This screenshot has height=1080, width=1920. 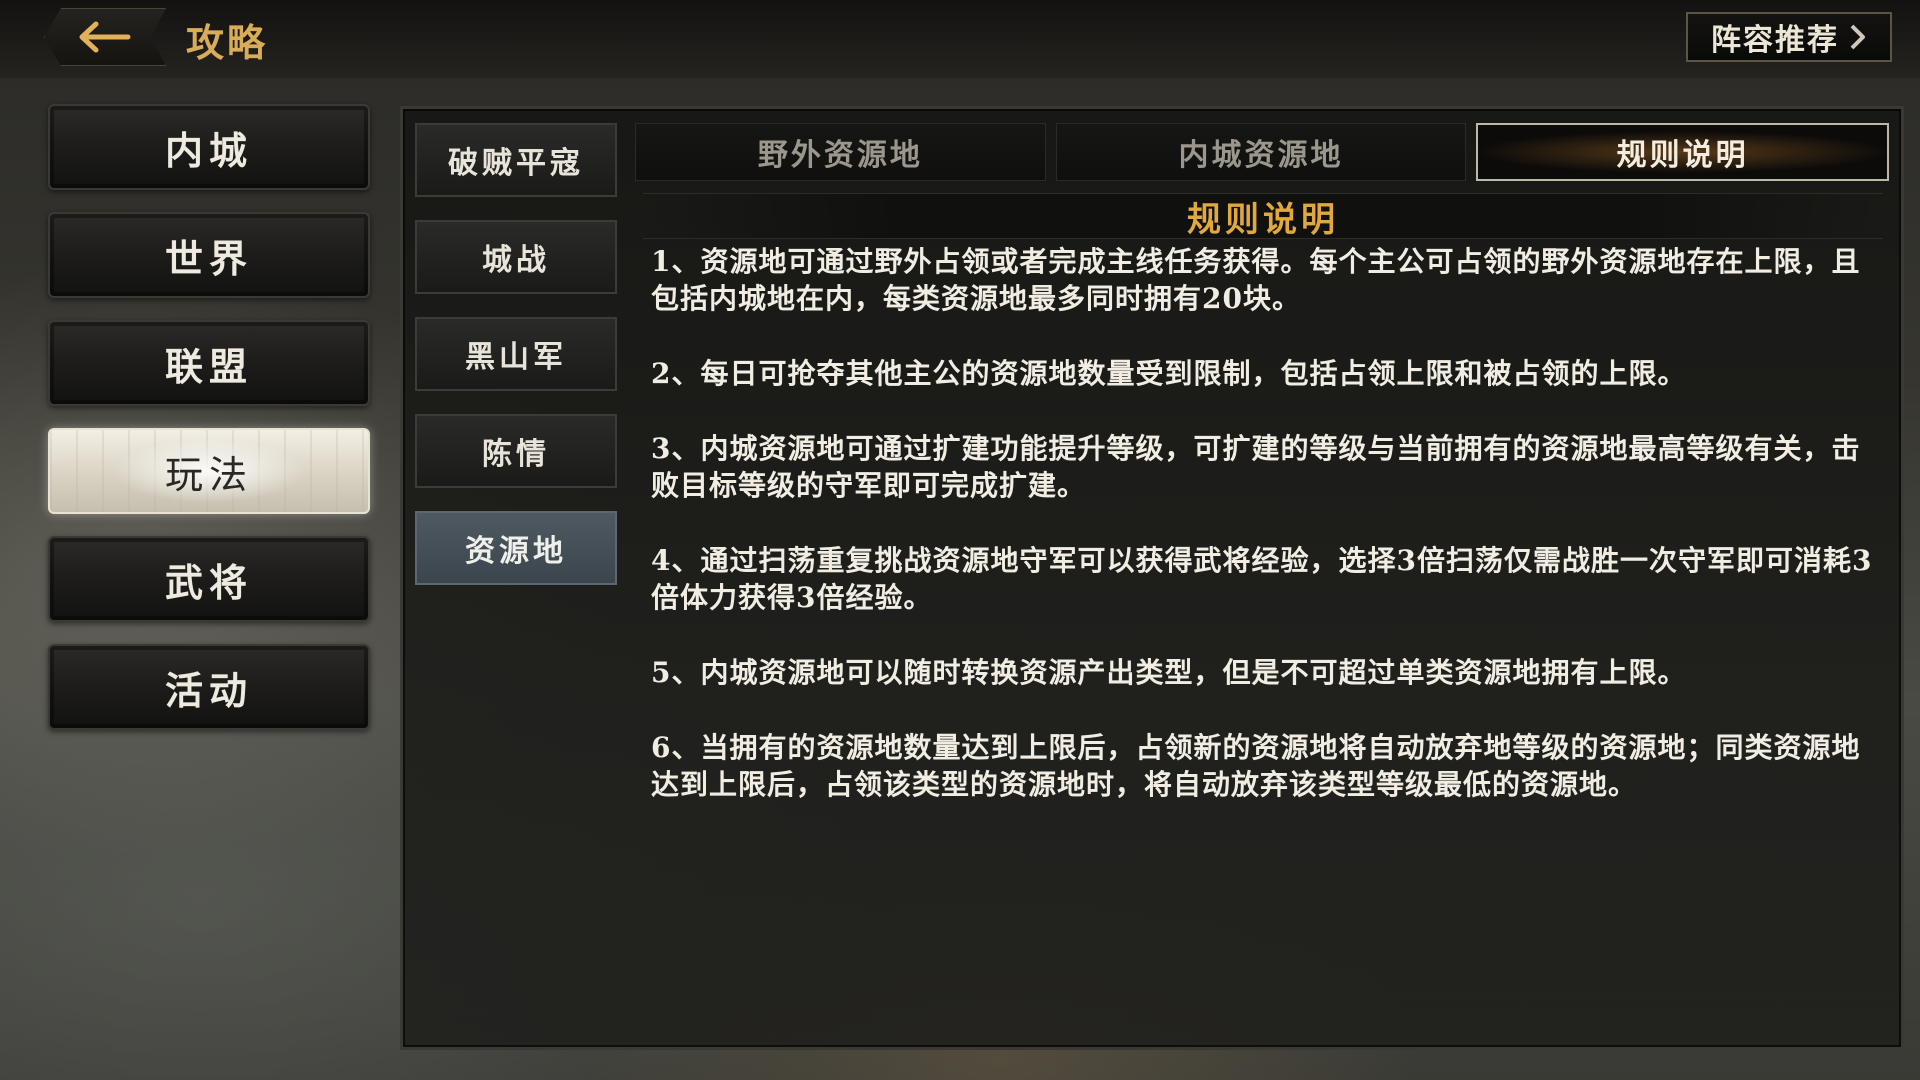 I want to click on tab-rules: 规则说明, so click(x=1683, y=152).